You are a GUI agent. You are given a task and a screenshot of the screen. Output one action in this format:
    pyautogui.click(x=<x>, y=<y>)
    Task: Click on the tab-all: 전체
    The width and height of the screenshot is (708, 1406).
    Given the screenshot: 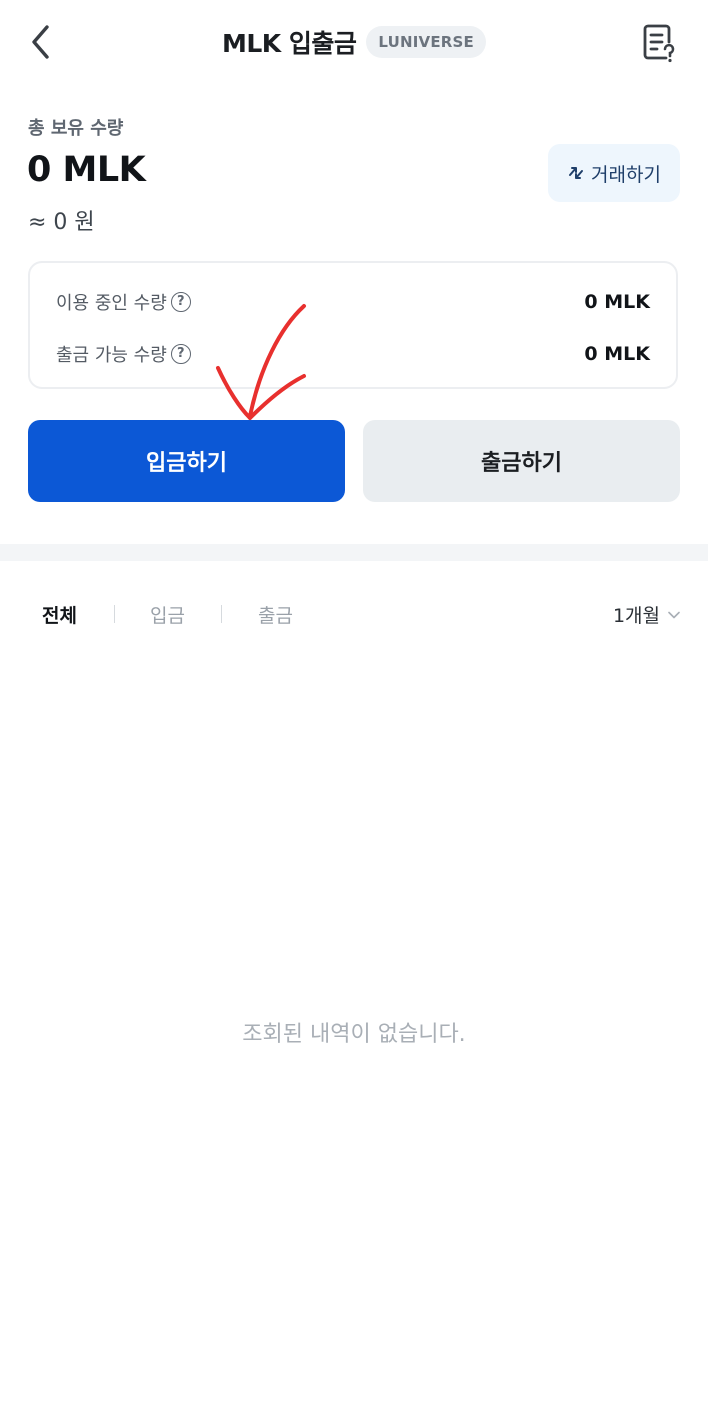 What is the action you would take?
    pyautogui.click(x=59, y=614)
    